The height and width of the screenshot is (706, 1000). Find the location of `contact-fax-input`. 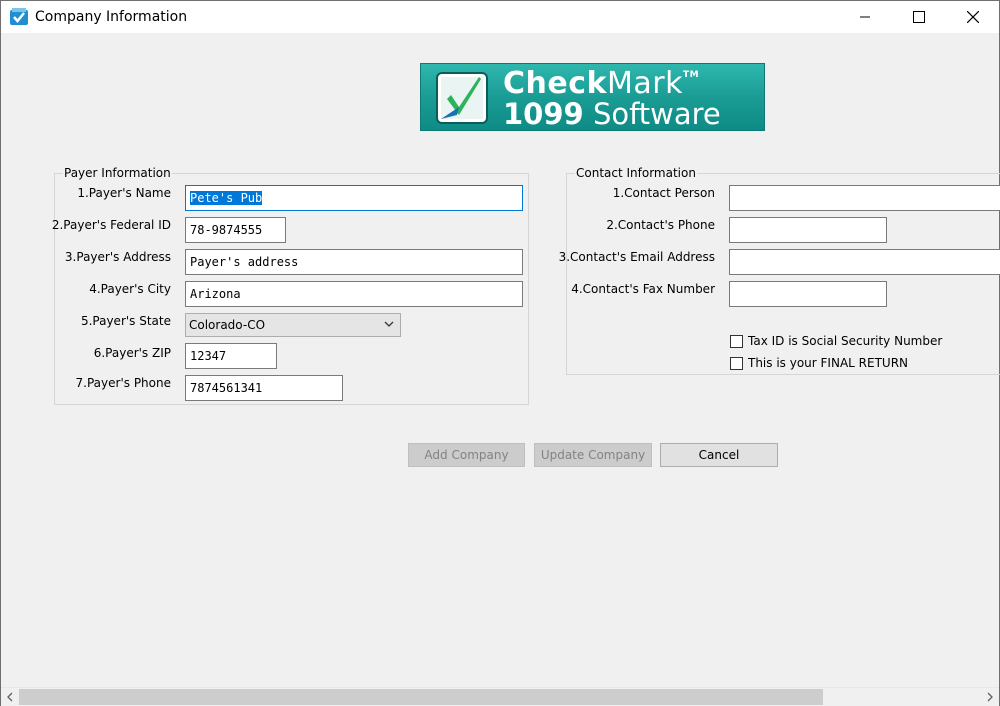

contact-fax-input is located at coordinates (808, 294).